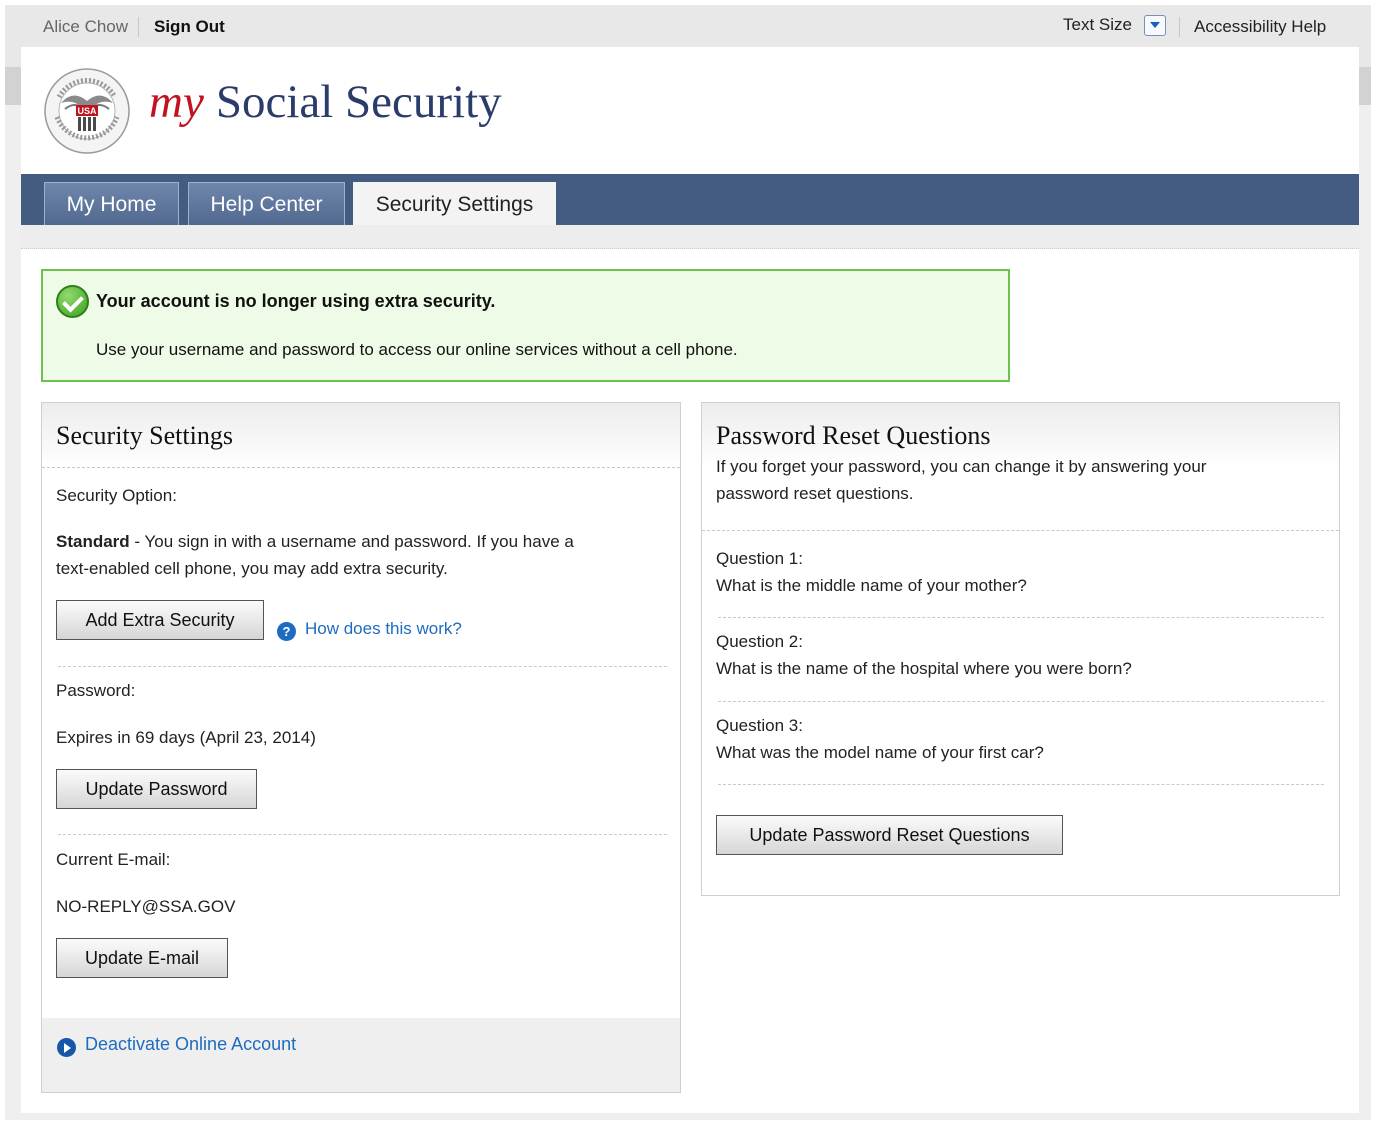  What do you see at coordinates (1097, 24) in the screenshot?
I see `text-size-label: Text Size` at bounding box center [1097, 24].